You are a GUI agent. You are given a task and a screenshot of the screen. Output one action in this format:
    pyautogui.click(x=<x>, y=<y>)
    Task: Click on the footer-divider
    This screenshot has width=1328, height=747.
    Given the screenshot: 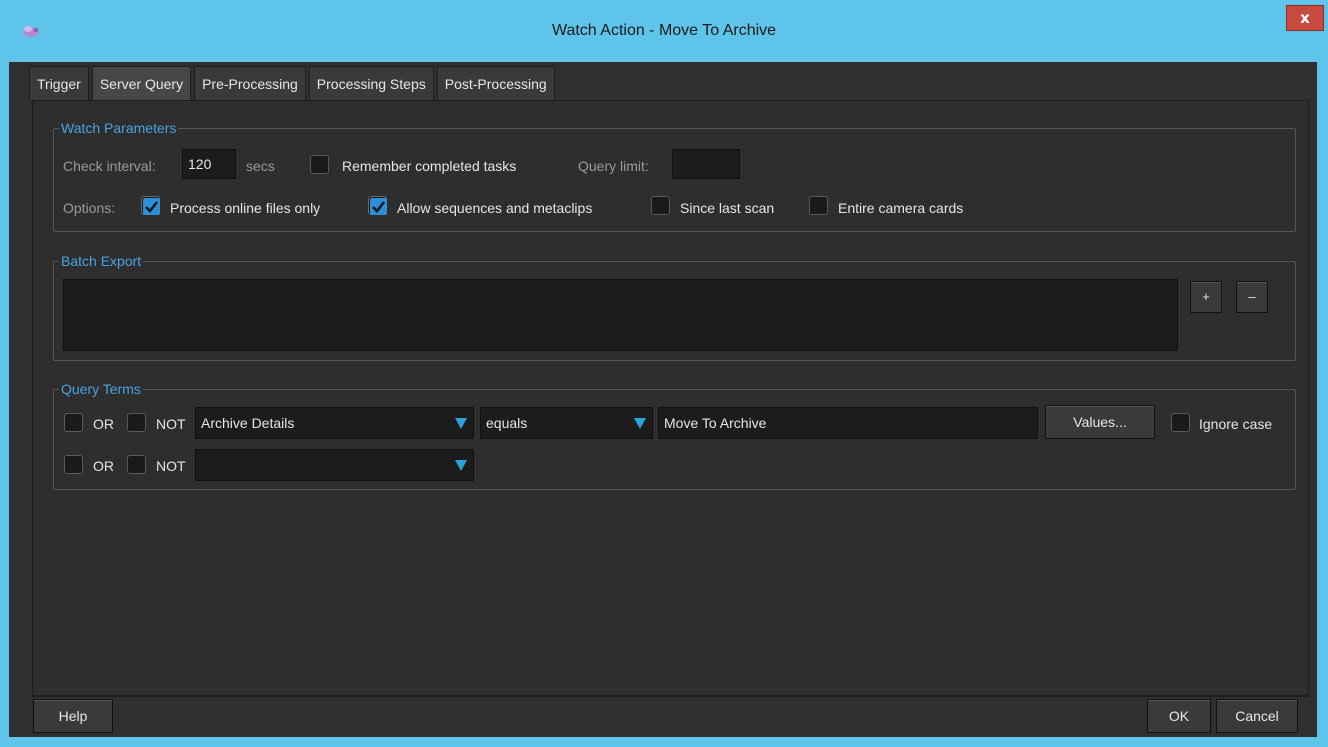 What is the action you would take?
    pyautogui.click(x=670, y=696)
    